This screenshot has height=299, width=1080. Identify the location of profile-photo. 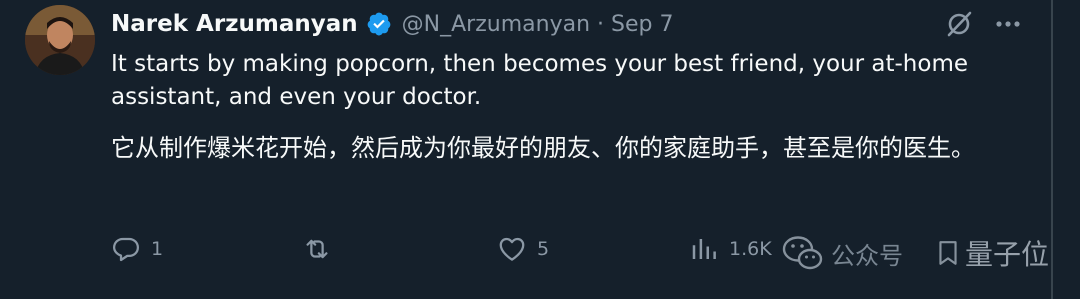
(60, 40).